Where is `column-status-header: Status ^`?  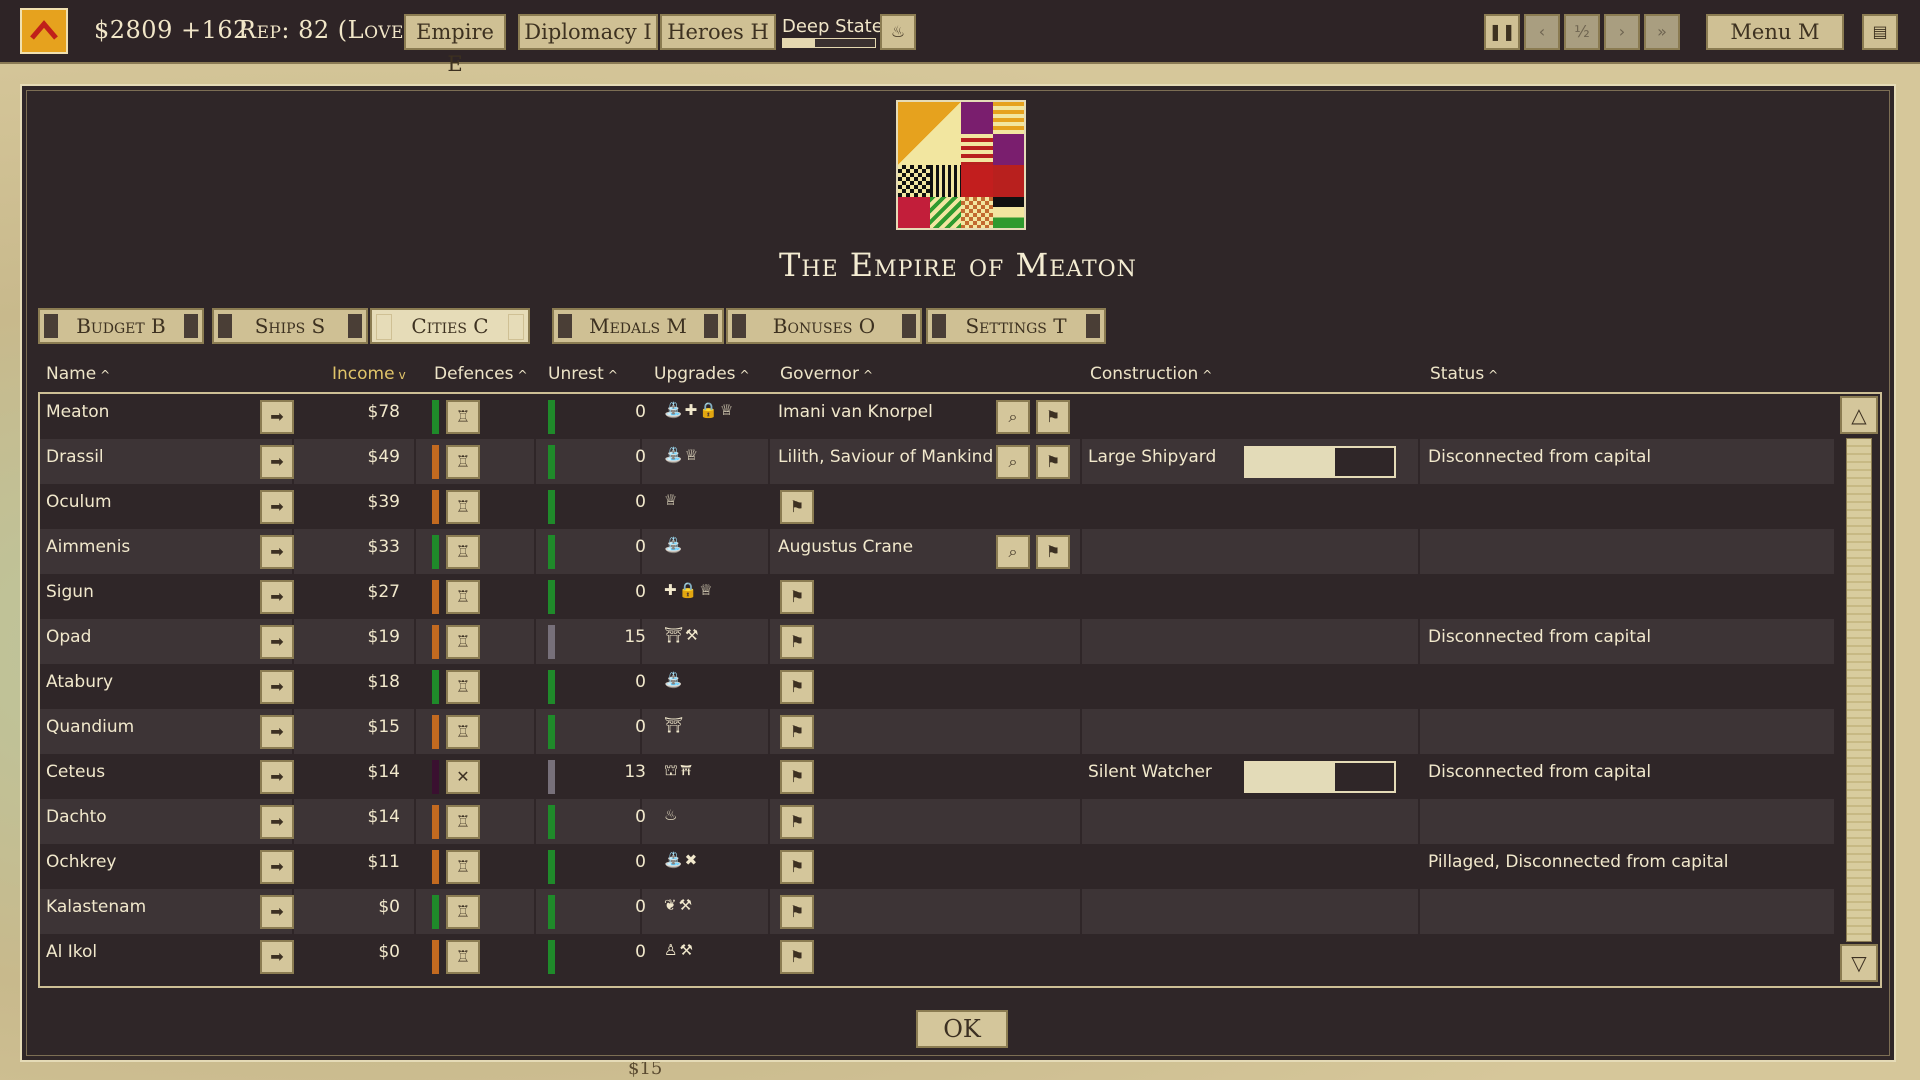
column-status-header: Status ^ is located at coordinates (1464, 374).